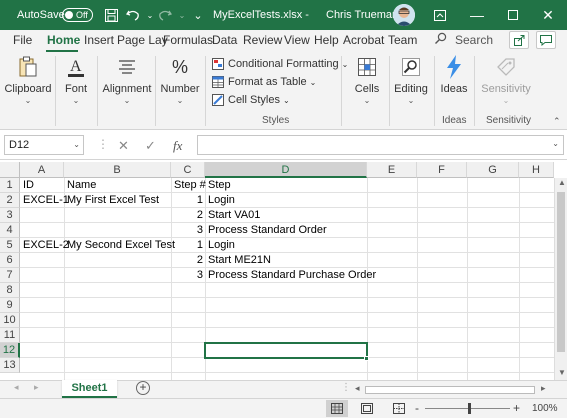 The image size is (567, 418). What do you see at coordinates (286, 245) in the screenshot?
I see `cell-d5: Login` at bounding box center [286, 245].